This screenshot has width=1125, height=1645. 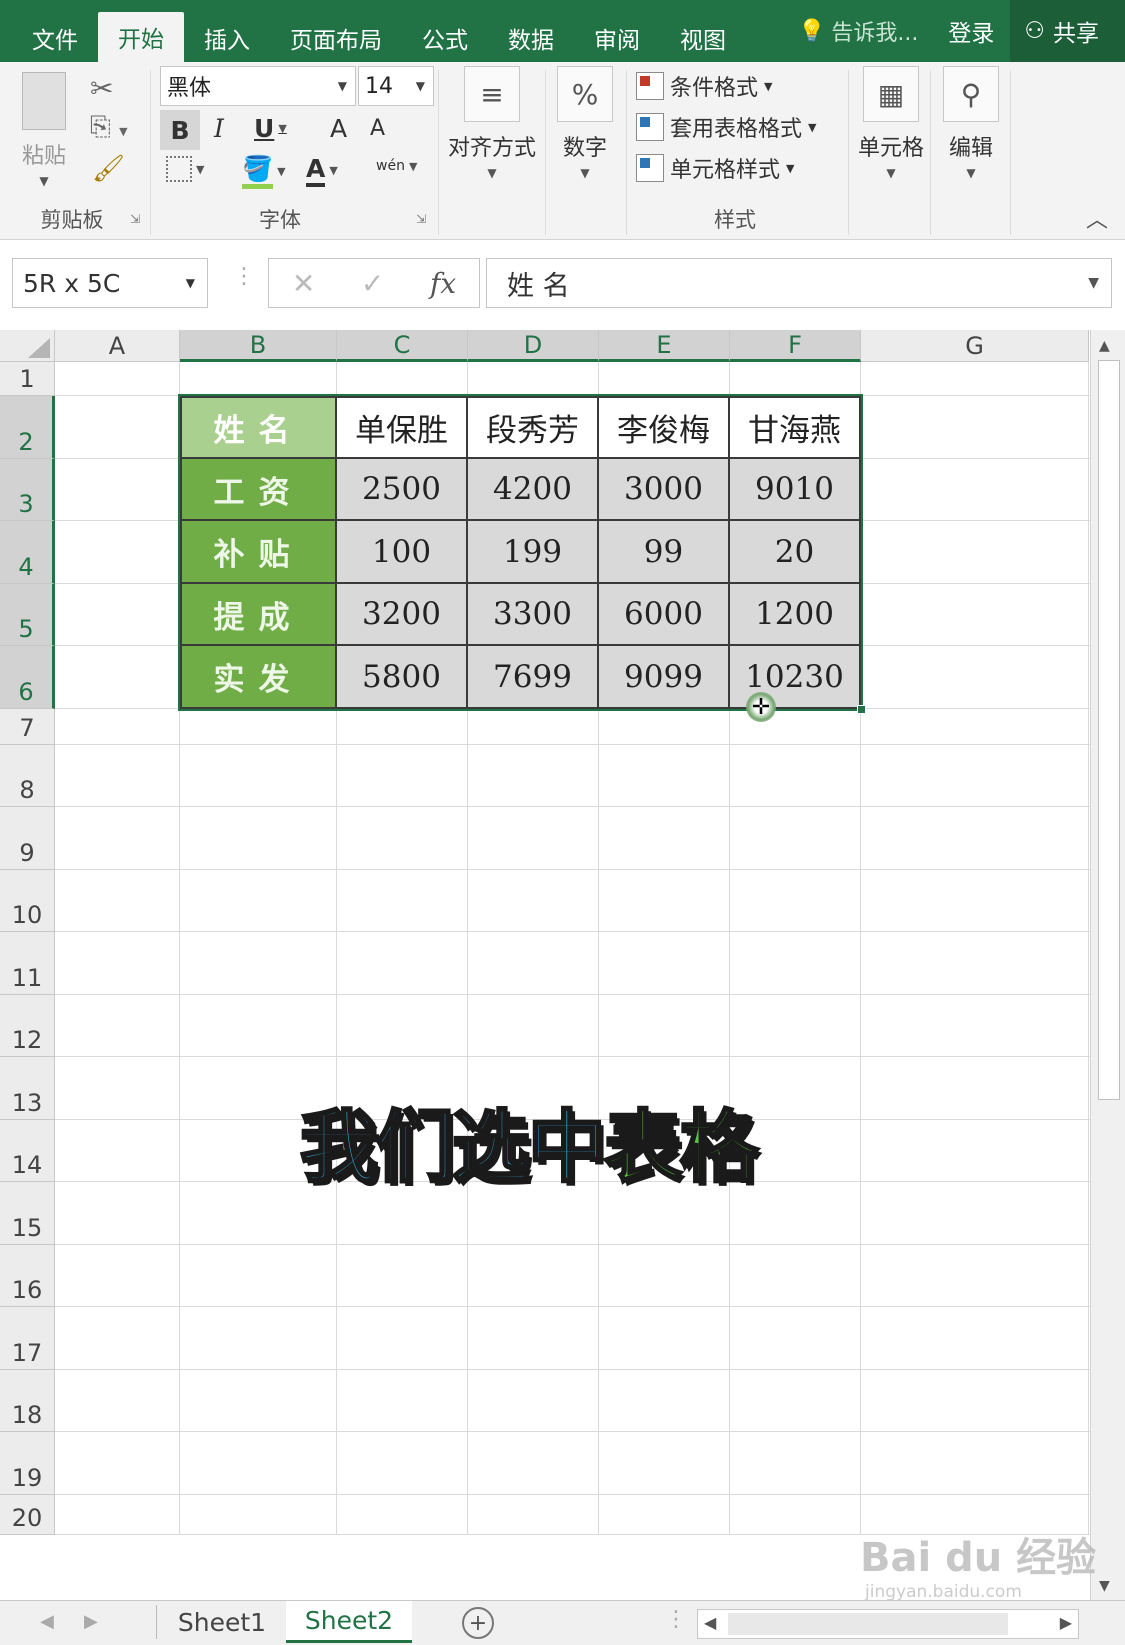 I want to click on table-name-cell: 段秀芳, so click(x=533, y=427).